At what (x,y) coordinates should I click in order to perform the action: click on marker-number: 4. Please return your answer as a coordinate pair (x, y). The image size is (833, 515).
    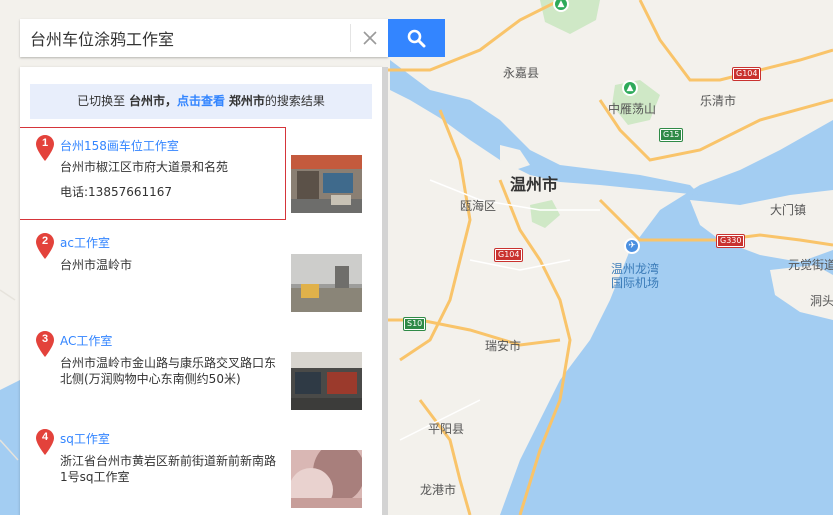
    Looking at the image, I should click on (45, 437).